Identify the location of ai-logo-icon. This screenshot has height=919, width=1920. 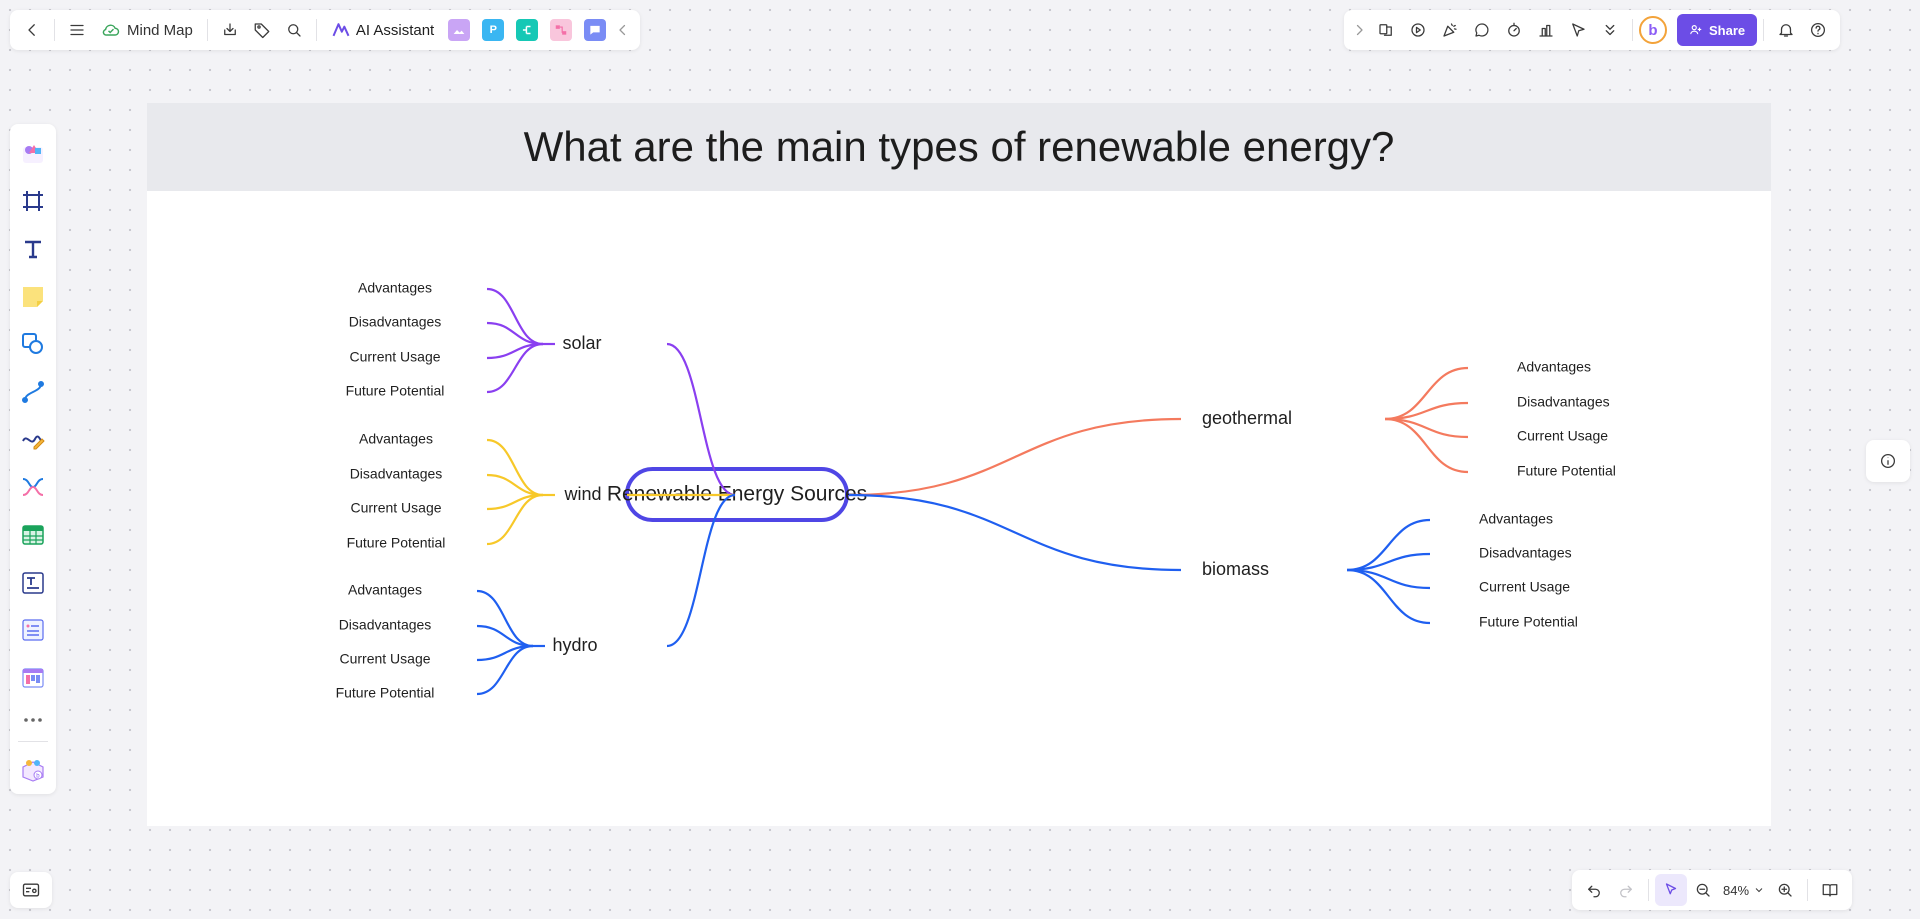
(341, 30).